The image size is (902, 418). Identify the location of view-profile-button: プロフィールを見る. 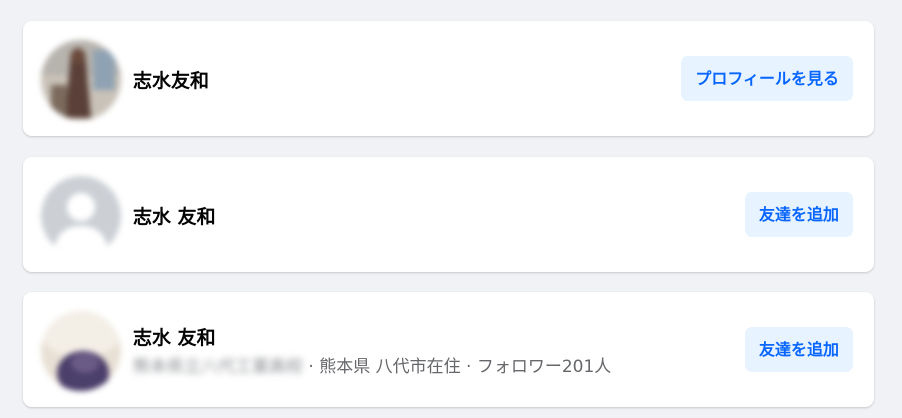
(767, 78).